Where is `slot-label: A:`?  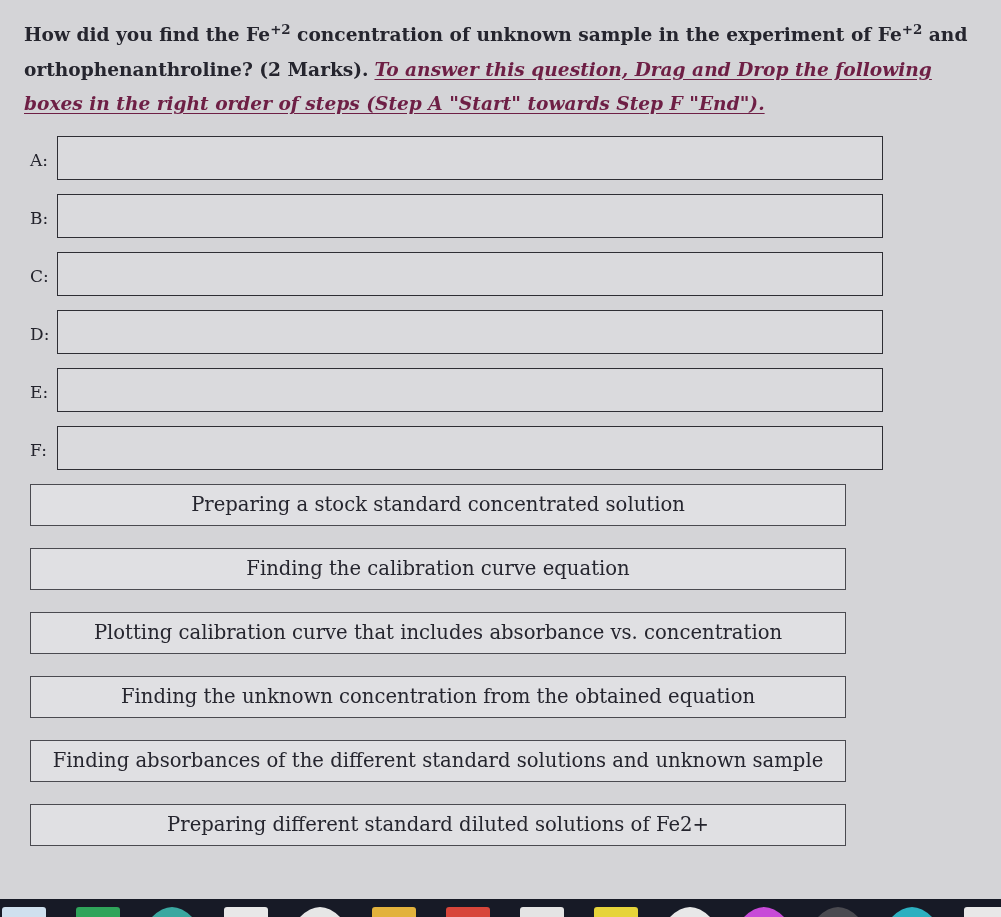
slot-label: A: is located at coordinates (39, 160).